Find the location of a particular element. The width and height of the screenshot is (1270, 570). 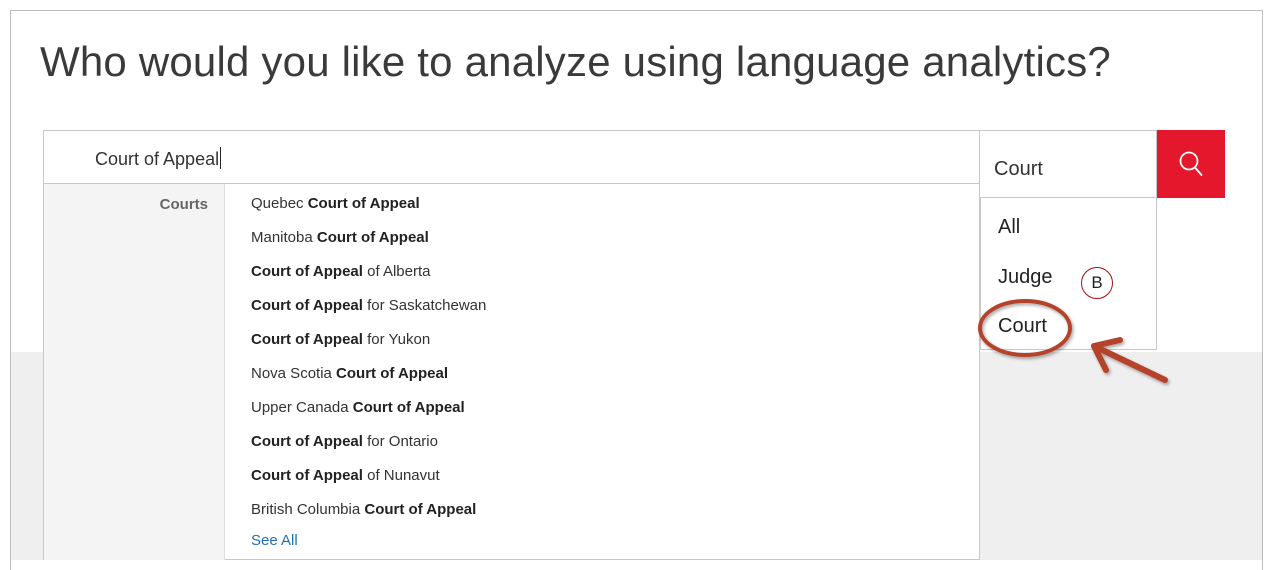

step-badge: B is located at coordinates (1097, 283).